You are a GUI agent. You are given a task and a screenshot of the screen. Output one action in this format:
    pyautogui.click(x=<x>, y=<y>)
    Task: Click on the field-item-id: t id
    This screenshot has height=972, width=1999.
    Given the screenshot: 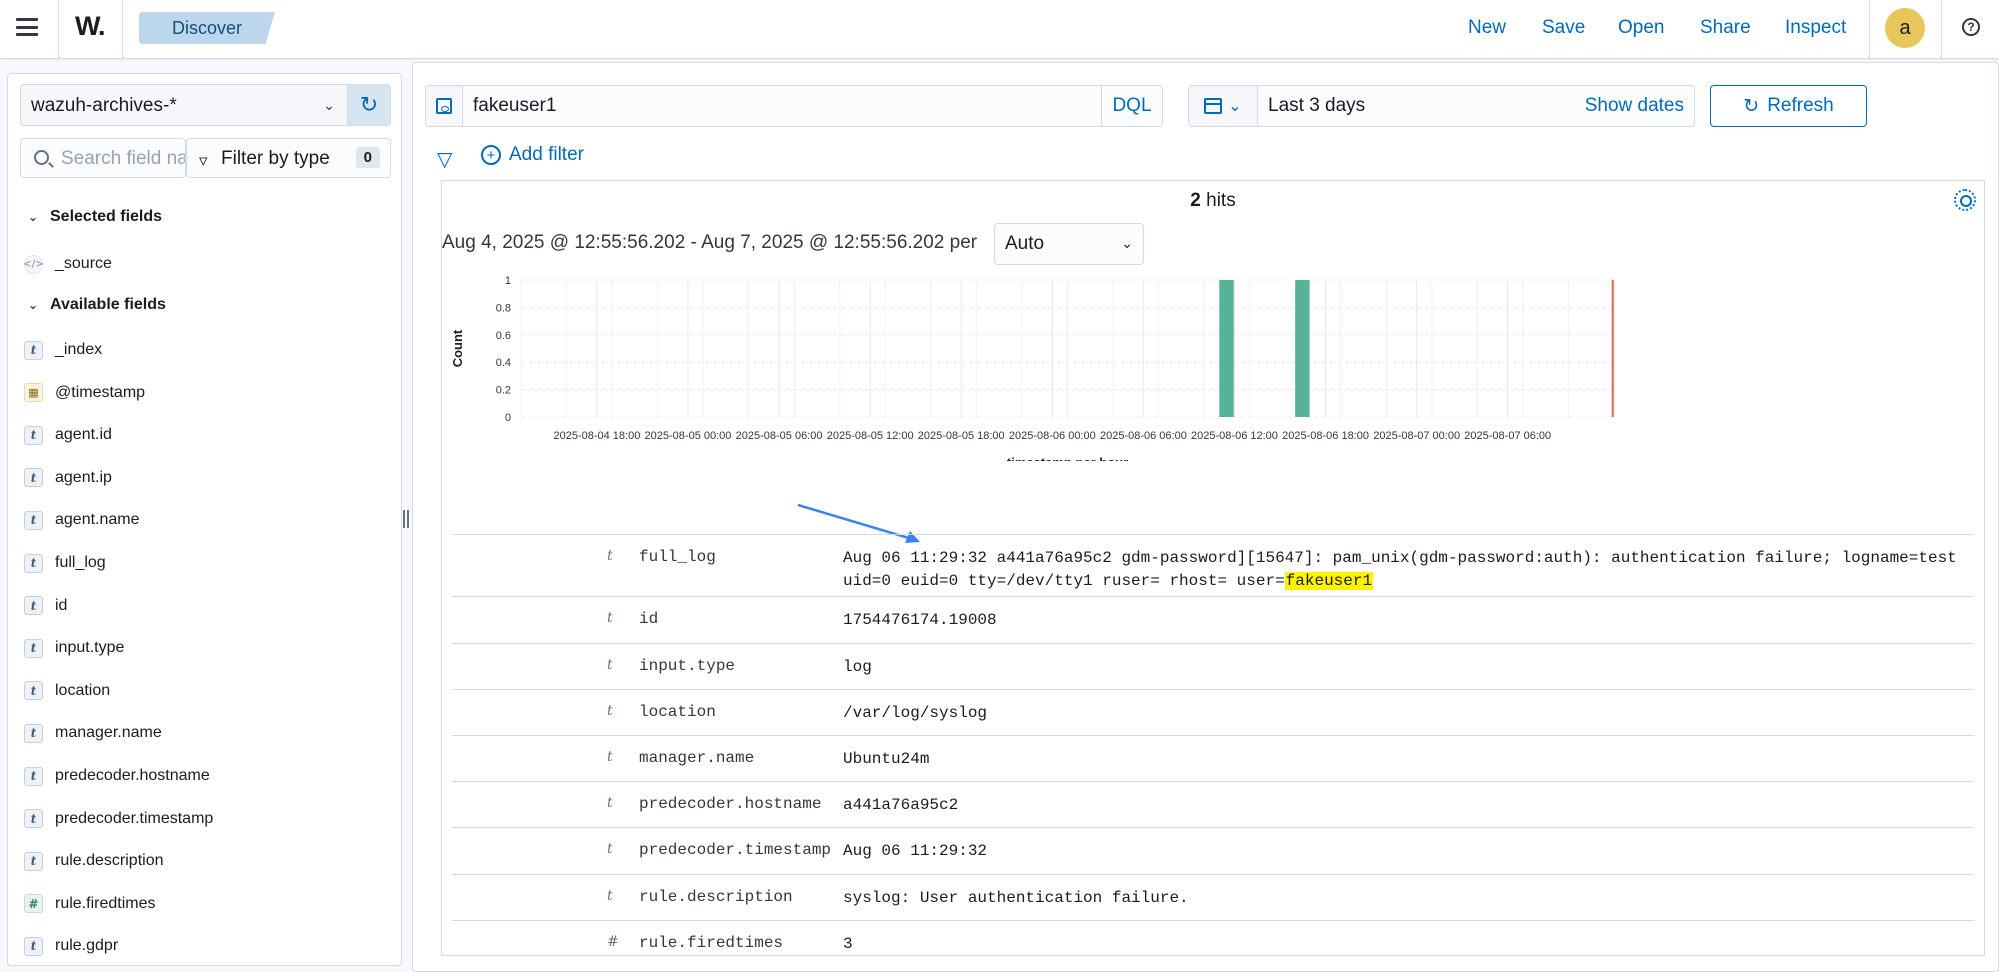 What is the action you would take?
    pyautogui.click(x=45, y=606)
    